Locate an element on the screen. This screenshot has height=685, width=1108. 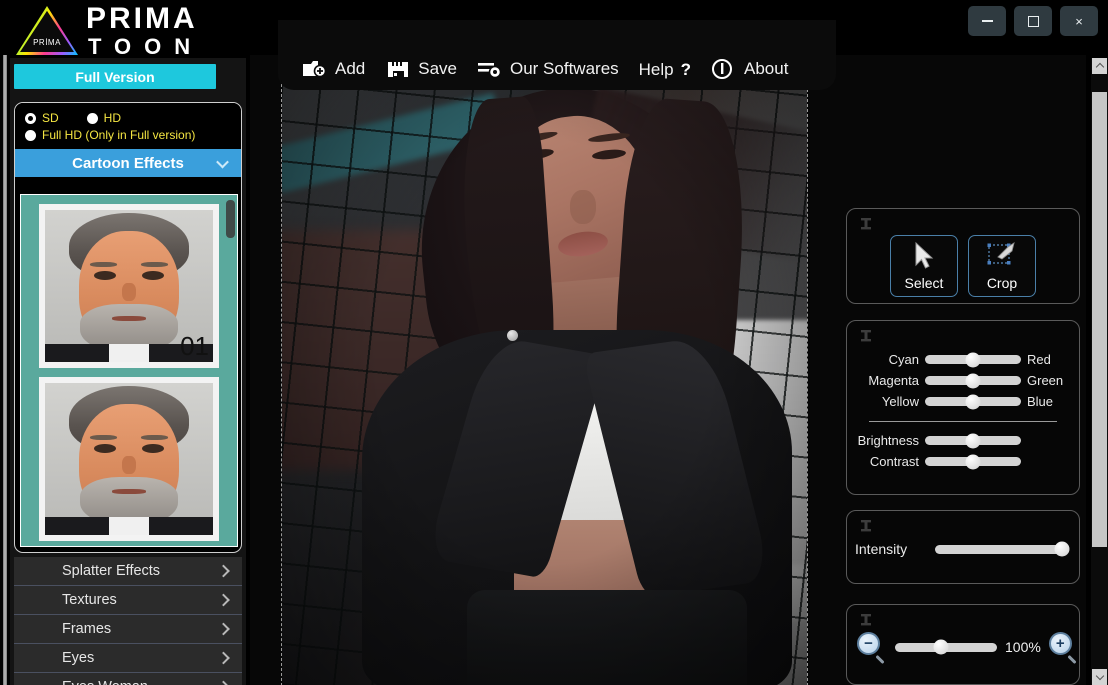
yellow-blue-slider-row: Yellow Blue is located at coordinates (963, 401).